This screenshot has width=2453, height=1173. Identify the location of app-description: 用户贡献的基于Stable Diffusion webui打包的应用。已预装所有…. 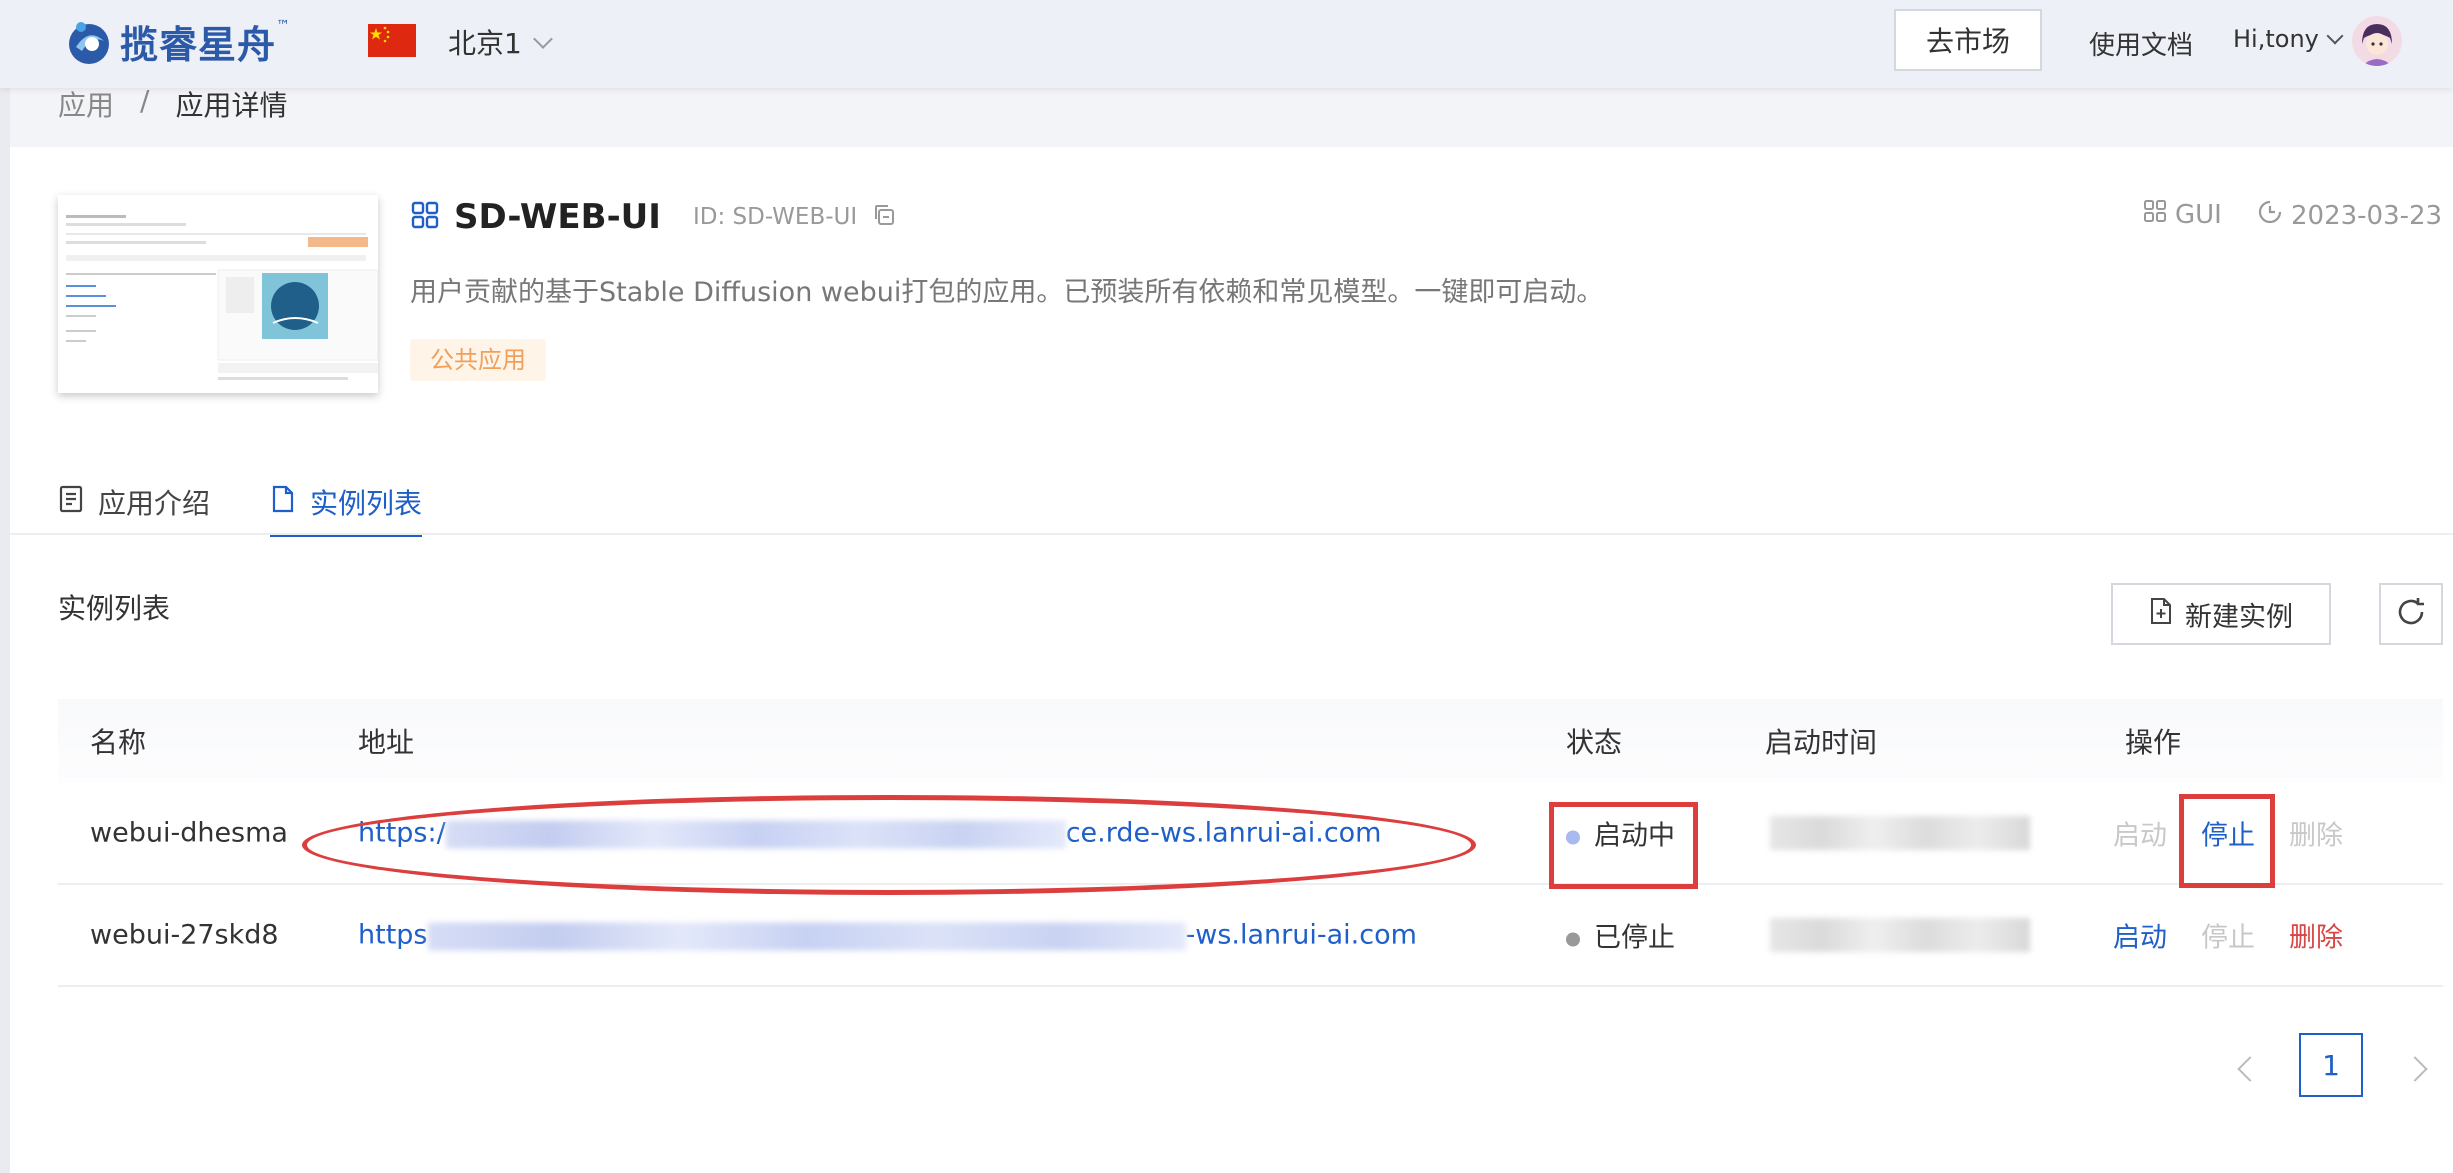
(1007, 292).